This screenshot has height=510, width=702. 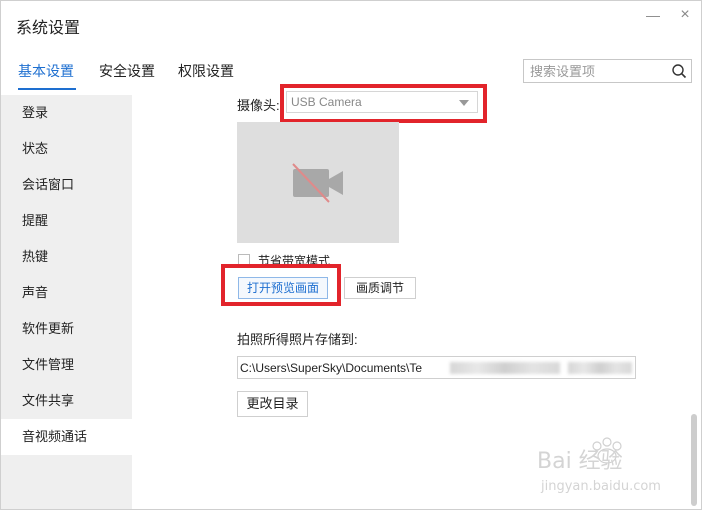 I want to click on sidebar-item-sound: 声音, so click(x=66, y=293).